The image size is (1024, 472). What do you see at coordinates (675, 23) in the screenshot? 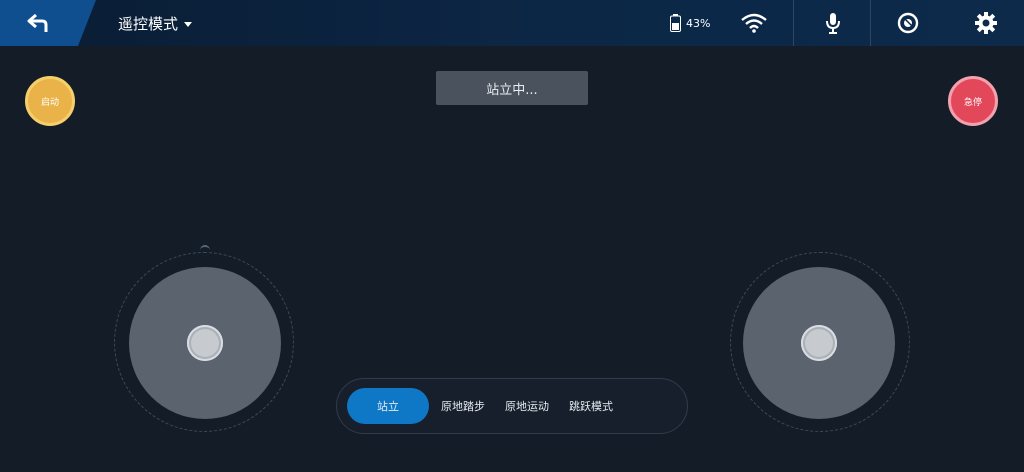
I see `battery-icon` at bounding box center [675, 23].